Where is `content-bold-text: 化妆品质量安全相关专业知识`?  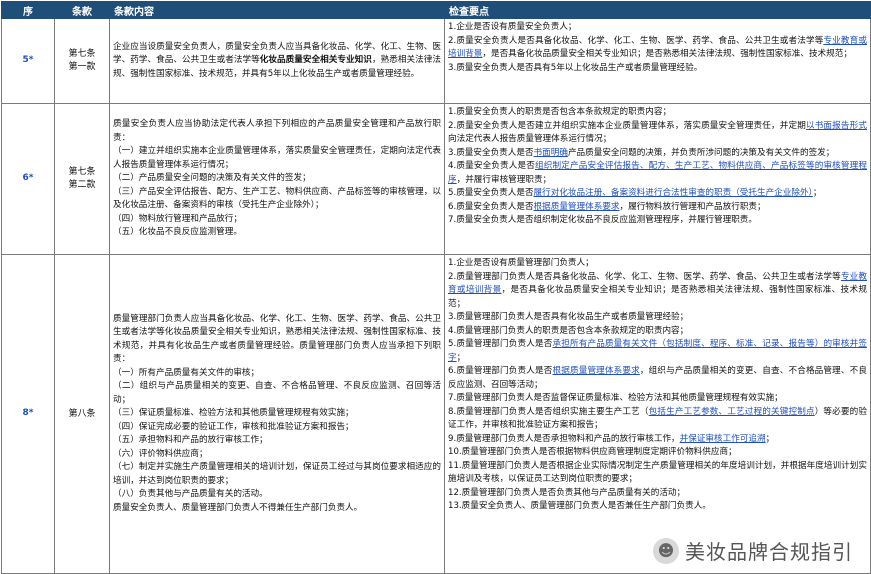 content-bold-text: 化妆品质量安全相关专业知识 is located at coordinates (315, 60).